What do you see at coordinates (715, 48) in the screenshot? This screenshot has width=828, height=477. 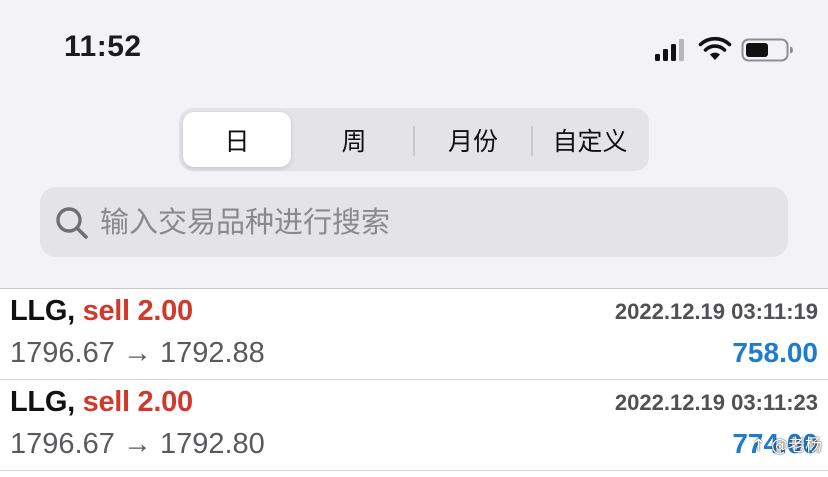 I see `wifi-icon` at bounding box center [715, 48].